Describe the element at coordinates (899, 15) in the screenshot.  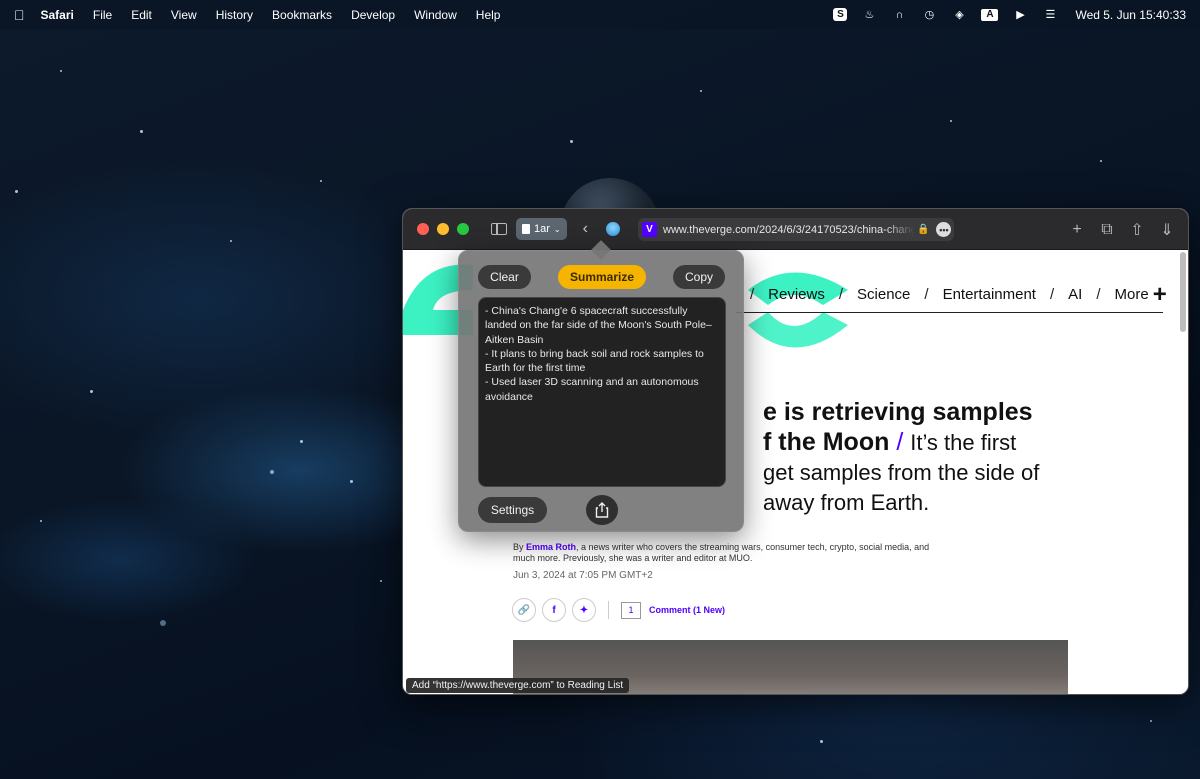
I see `headphones-icon: ∩` at that location.